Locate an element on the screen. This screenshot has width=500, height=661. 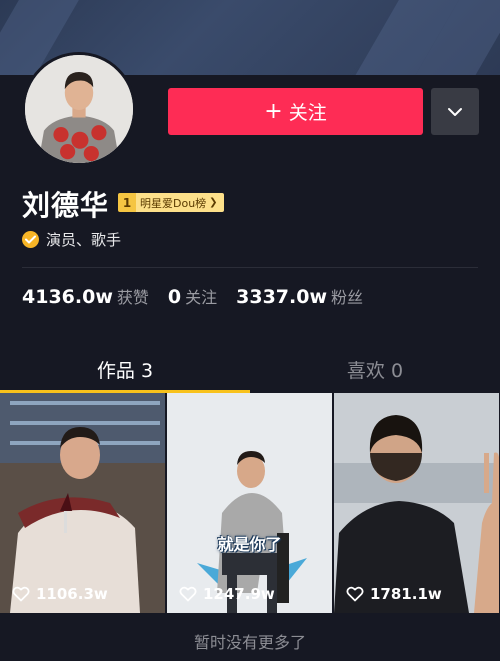
follow-button: + 关注 is located at coordinates (295, 111).